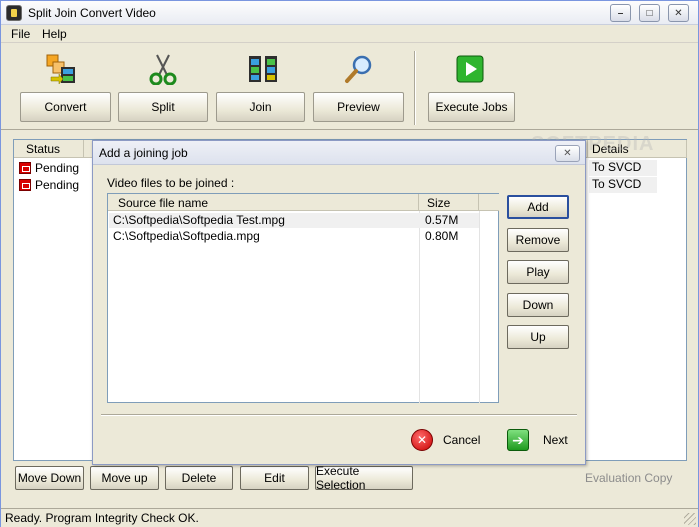  Describe the element at coordinates (274, 478) in the screenshot. I see `edit-button: Edit` at that location.